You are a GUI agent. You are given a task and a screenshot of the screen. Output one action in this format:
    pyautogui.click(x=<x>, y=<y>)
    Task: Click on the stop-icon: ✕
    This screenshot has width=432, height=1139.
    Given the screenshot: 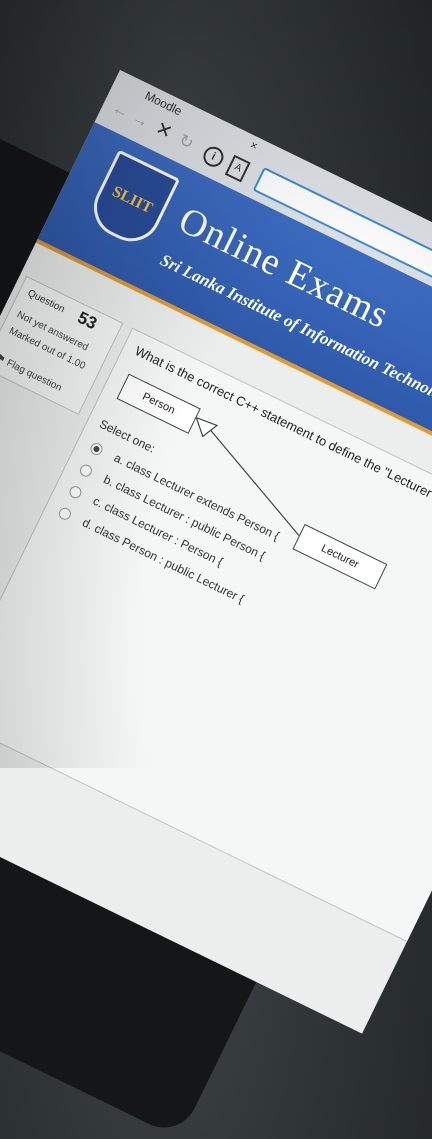 What is the action you would take?
    pyautogui.click(x=164, y=131)
    